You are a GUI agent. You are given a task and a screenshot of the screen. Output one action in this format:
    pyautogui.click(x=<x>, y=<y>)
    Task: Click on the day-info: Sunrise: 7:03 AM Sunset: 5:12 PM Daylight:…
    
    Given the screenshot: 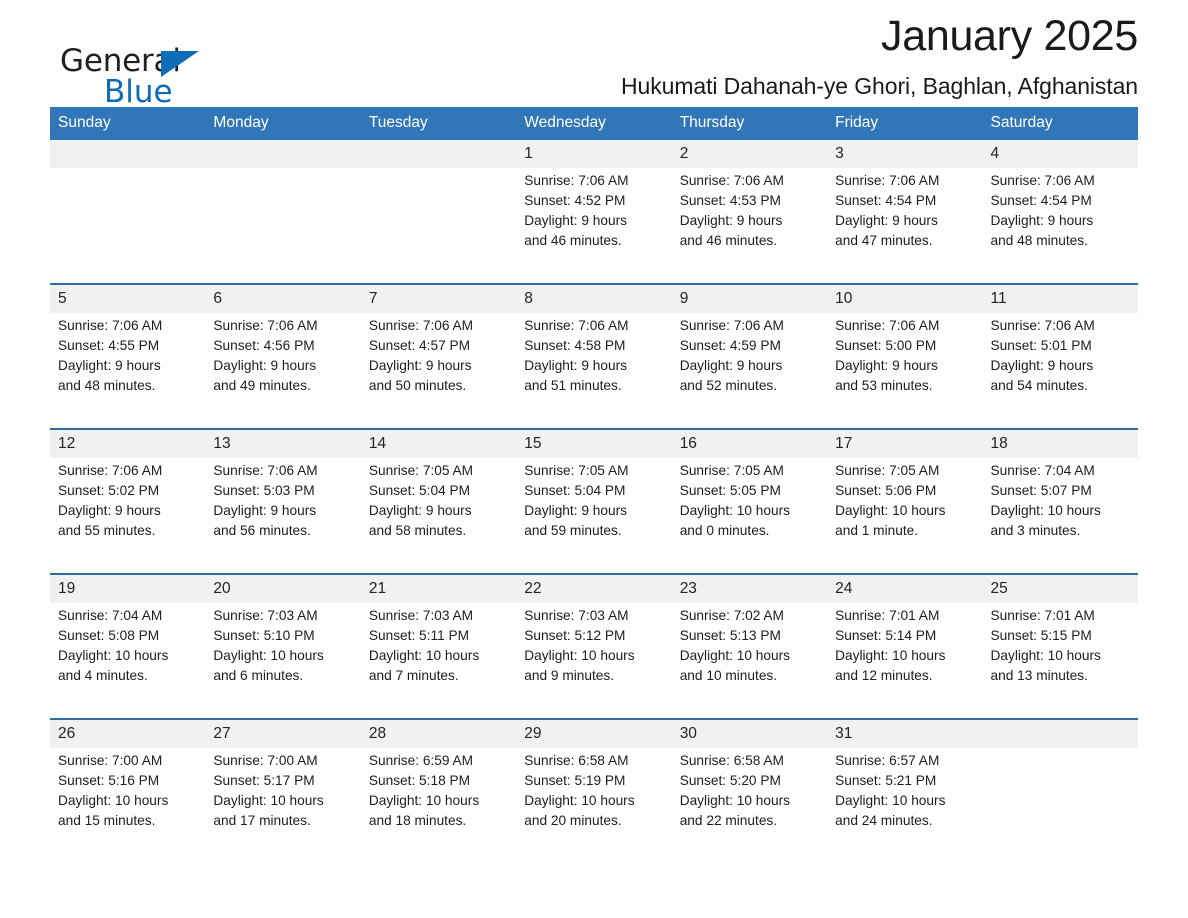 What is the action you would take?
    pyautogui.click(x=594, y=655)
    